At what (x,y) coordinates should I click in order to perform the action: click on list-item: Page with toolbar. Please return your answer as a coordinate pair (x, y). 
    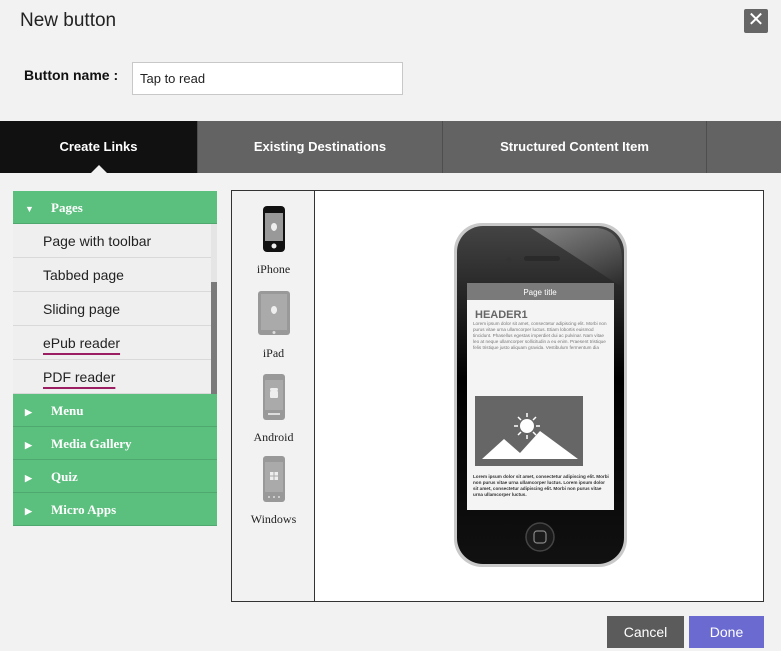
    Looking at the image, I should click on (112, 241).